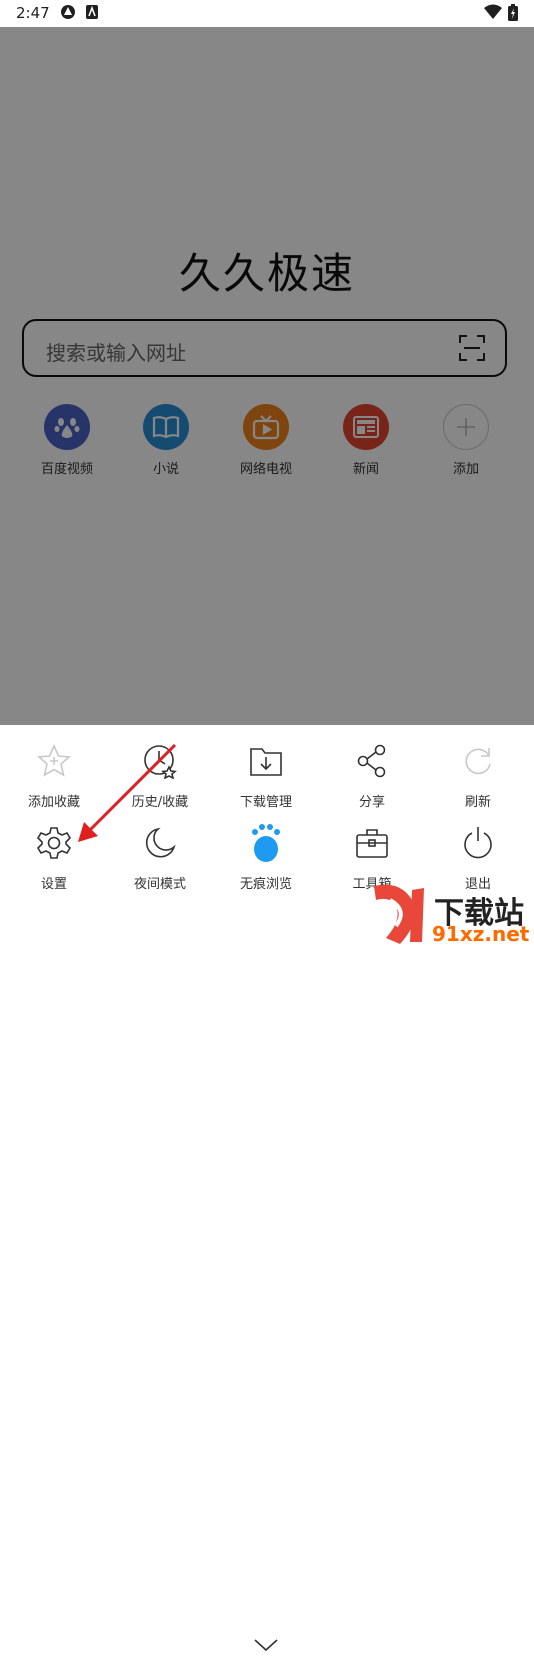 The image size is (534, 1657). I want to click on paw-incognito-icon, so click(266, 843).